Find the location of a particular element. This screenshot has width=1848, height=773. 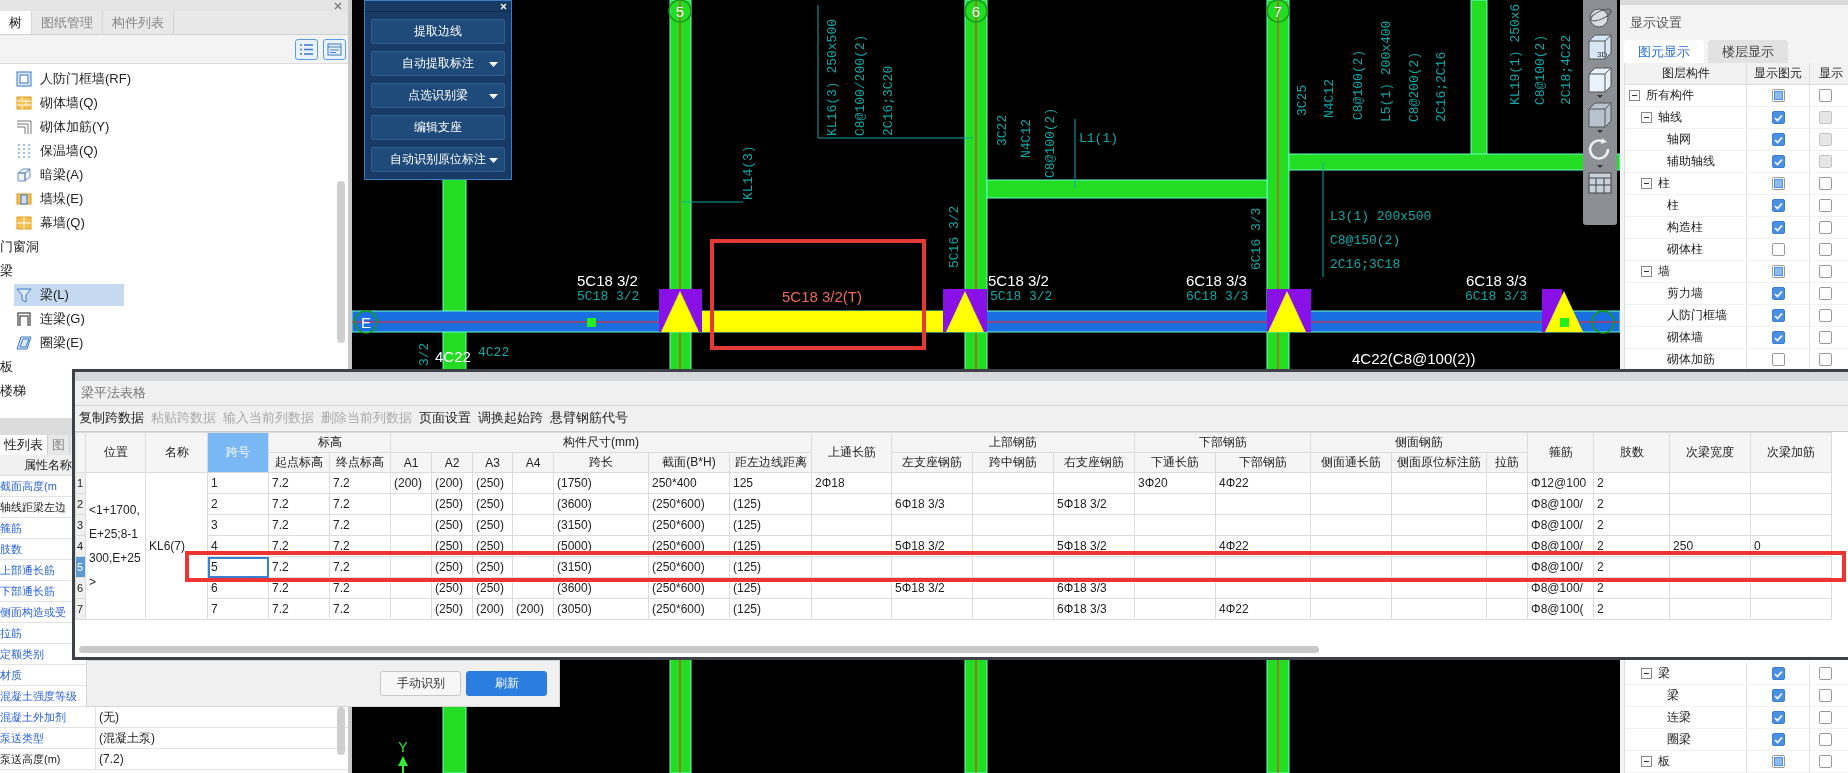

panel-tab: 楼层显示 is located at coordinates (1748, 51).